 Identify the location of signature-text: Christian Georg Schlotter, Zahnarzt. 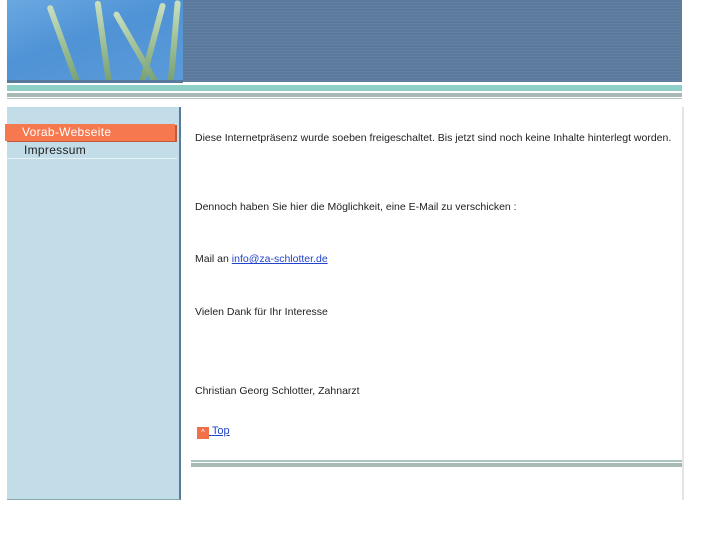
(277, 391).